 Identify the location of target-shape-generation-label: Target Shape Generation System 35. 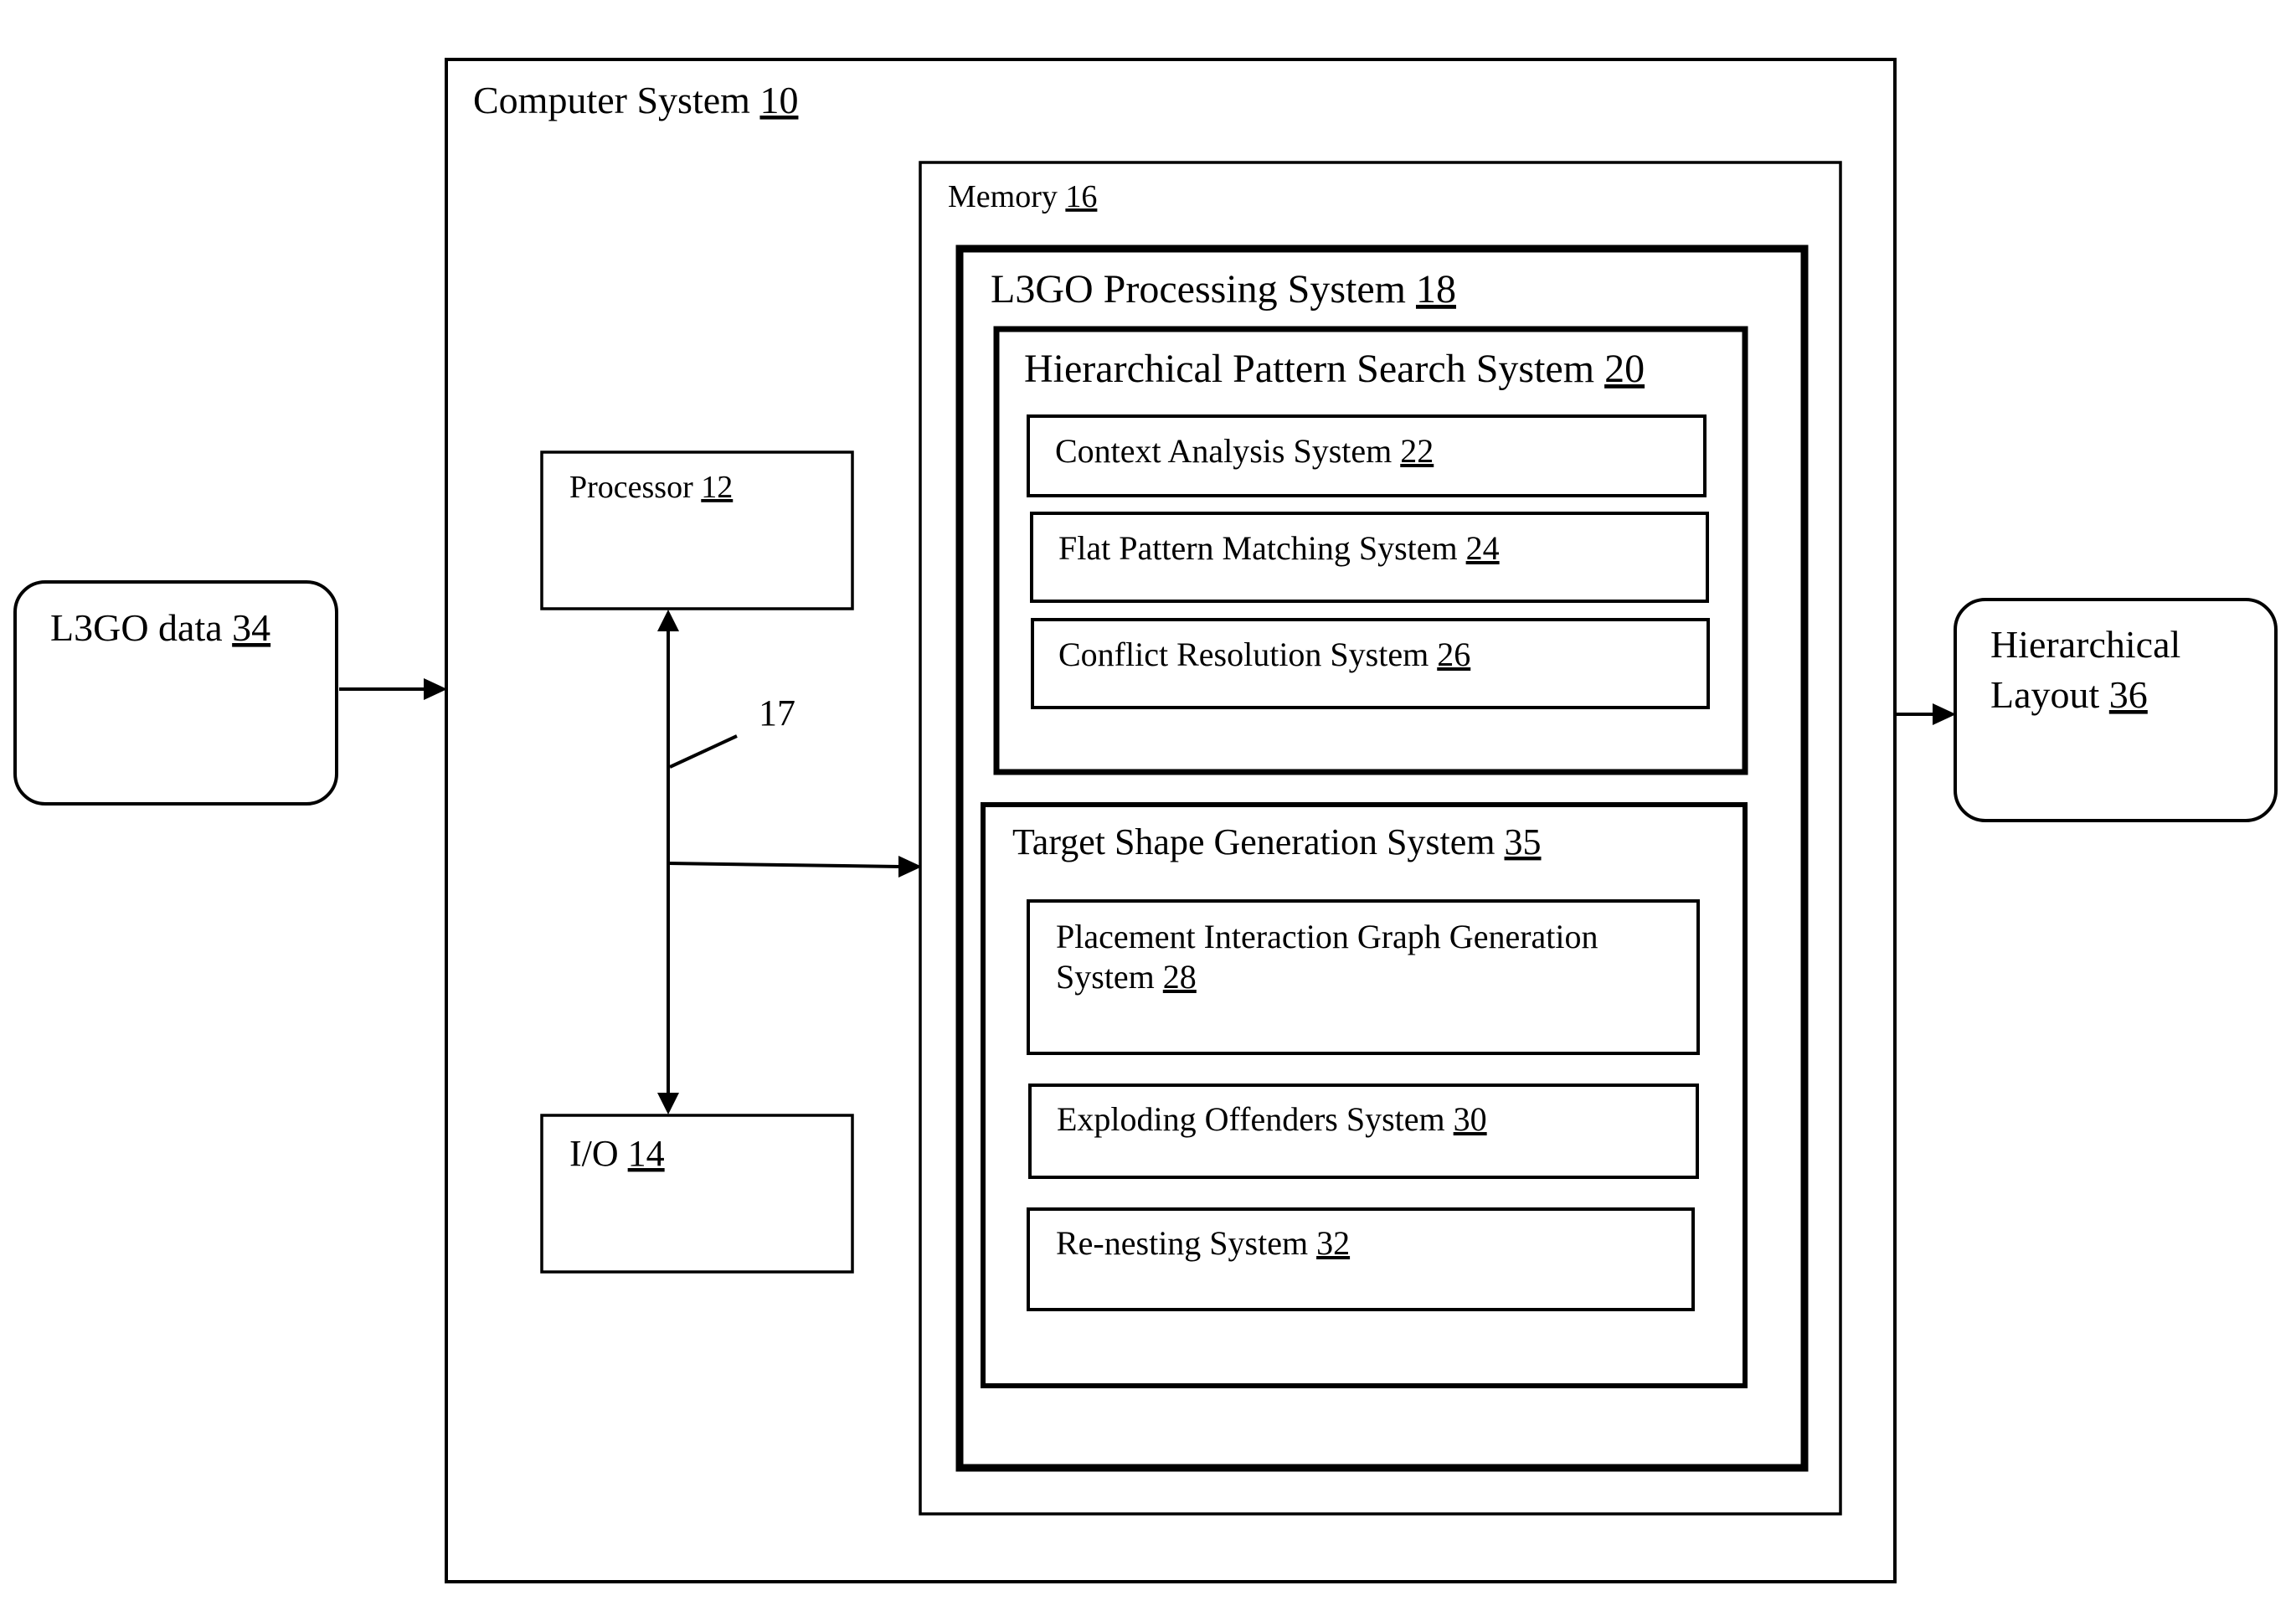
(1277, 841).